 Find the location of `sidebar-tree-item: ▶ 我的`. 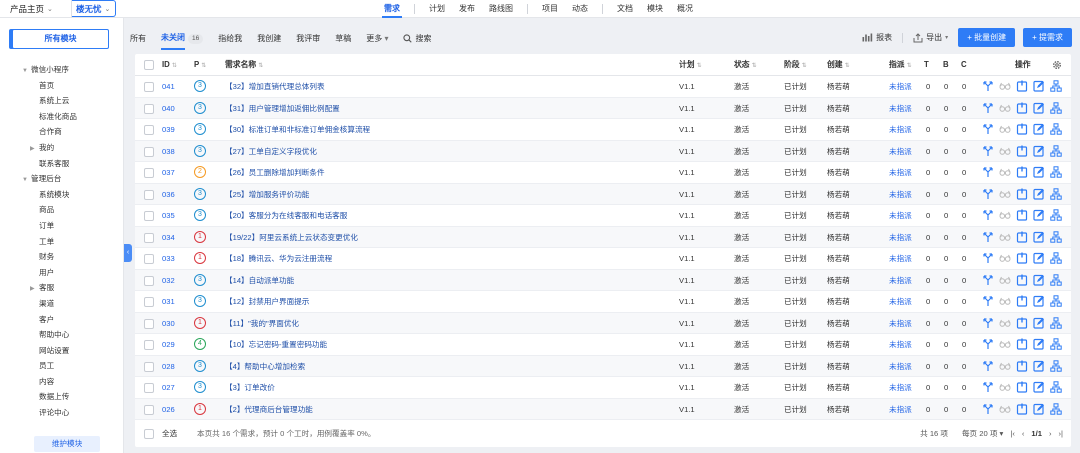

sidebar-tree-item: ▶ 我的 is located at coordinates (49, 148).